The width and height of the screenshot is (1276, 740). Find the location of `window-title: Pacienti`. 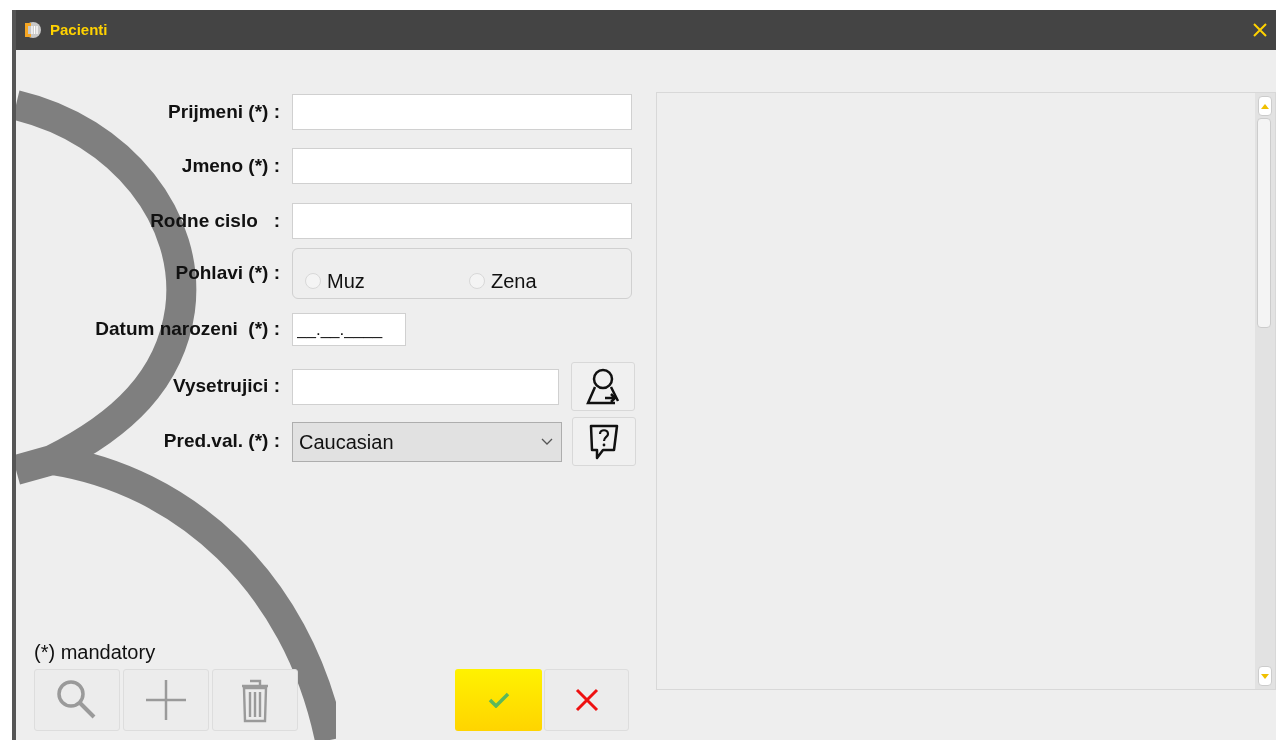

window-title: Pacienti is located at coordinates (79, 29).